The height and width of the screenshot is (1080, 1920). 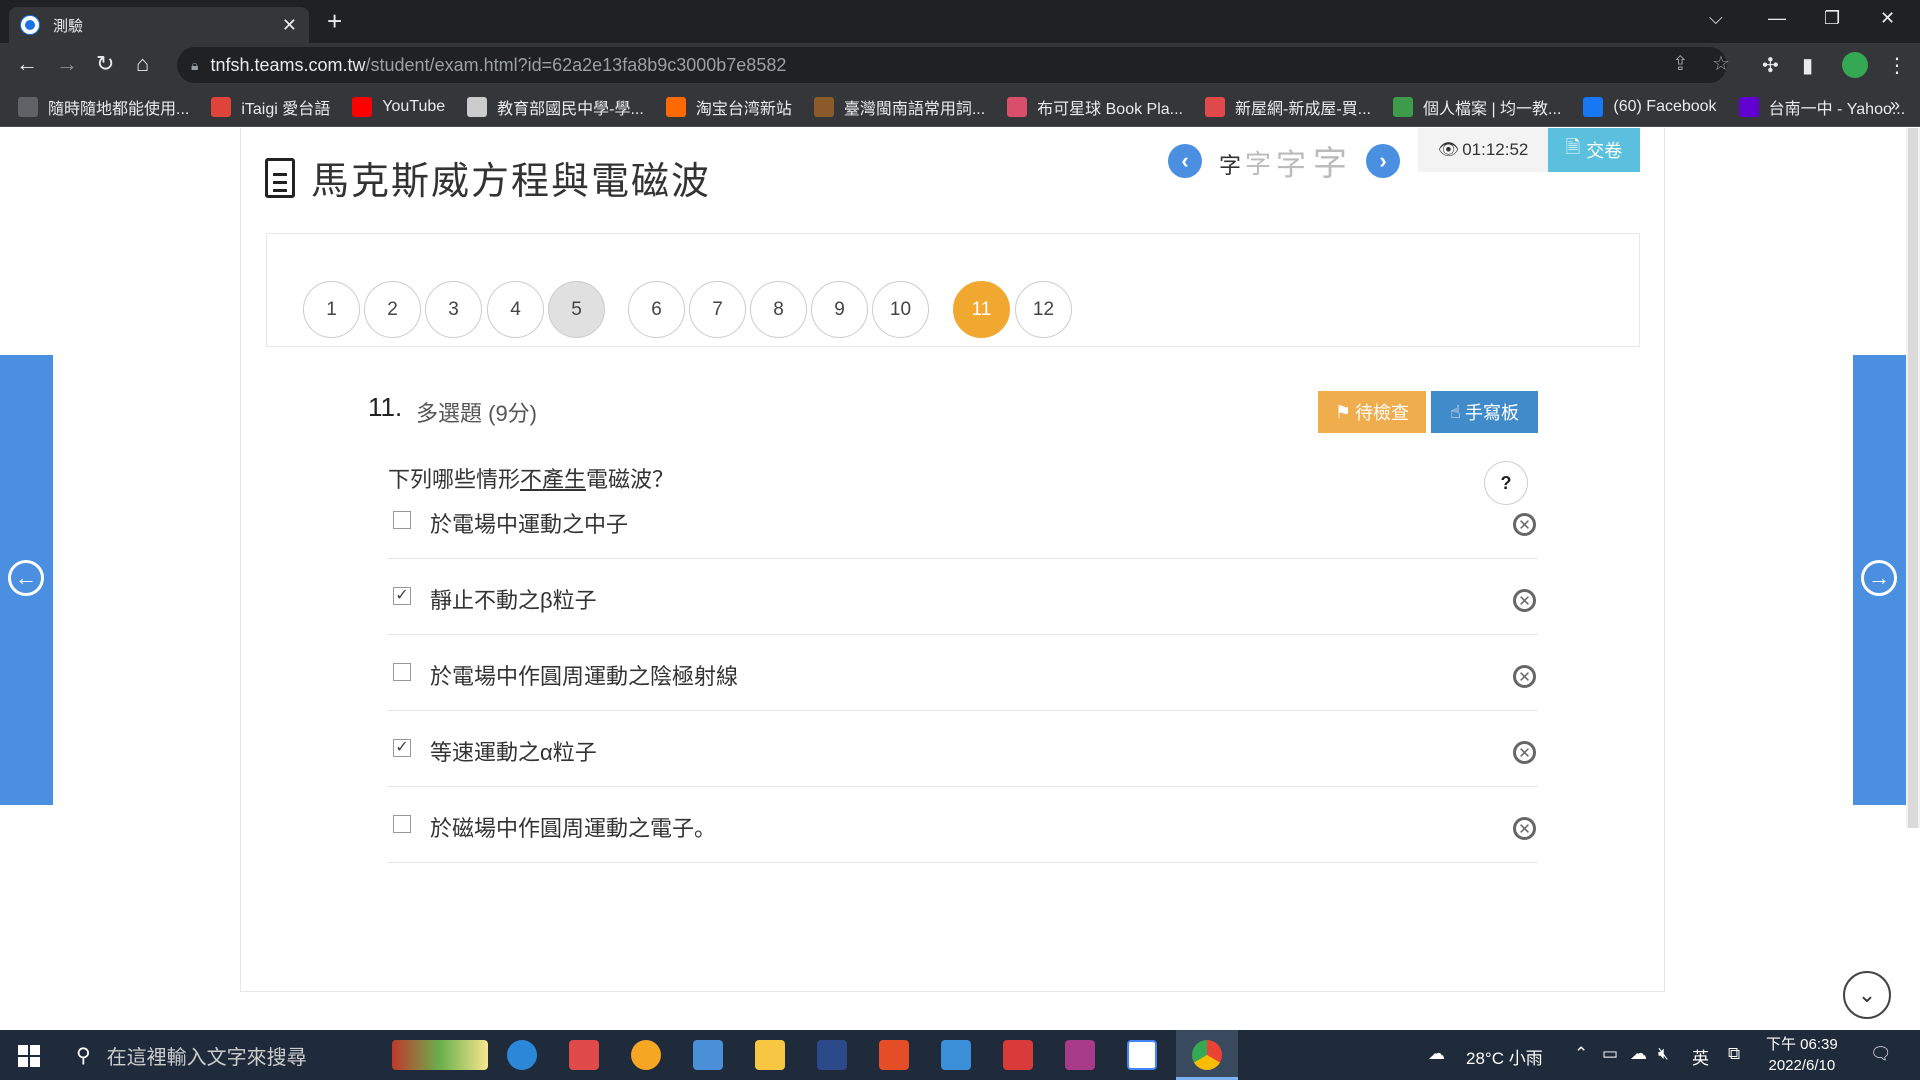 I want to click on question-nav-8: 8, so click(x=778, y=309).